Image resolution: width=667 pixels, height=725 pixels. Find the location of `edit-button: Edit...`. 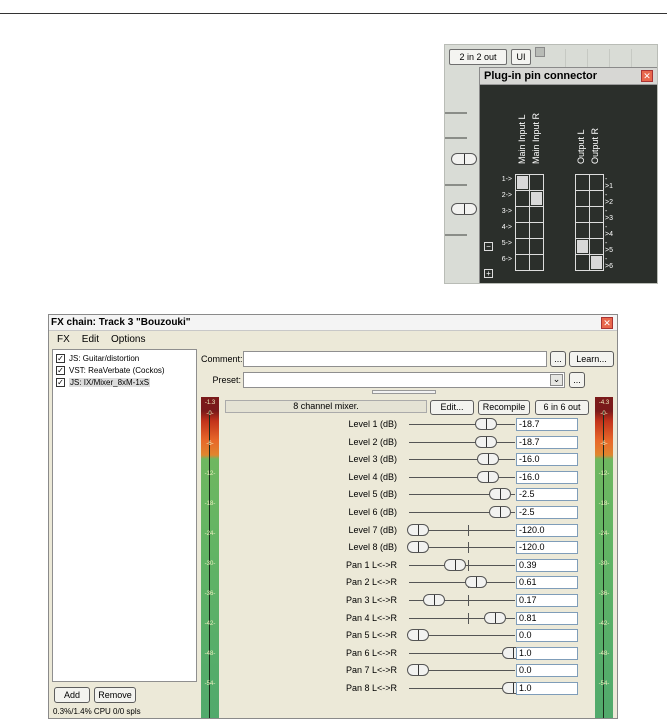

edit-button: Edit... is located at coordinates (452, 407).